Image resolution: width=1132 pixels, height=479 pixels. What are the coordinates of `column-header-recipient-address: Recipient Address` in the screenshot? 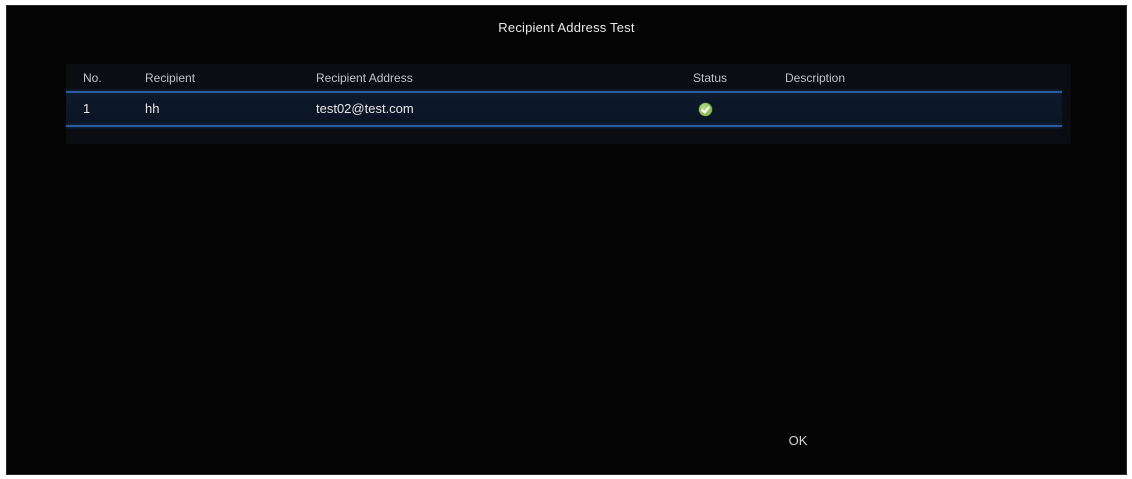 It's located at (364, 78).